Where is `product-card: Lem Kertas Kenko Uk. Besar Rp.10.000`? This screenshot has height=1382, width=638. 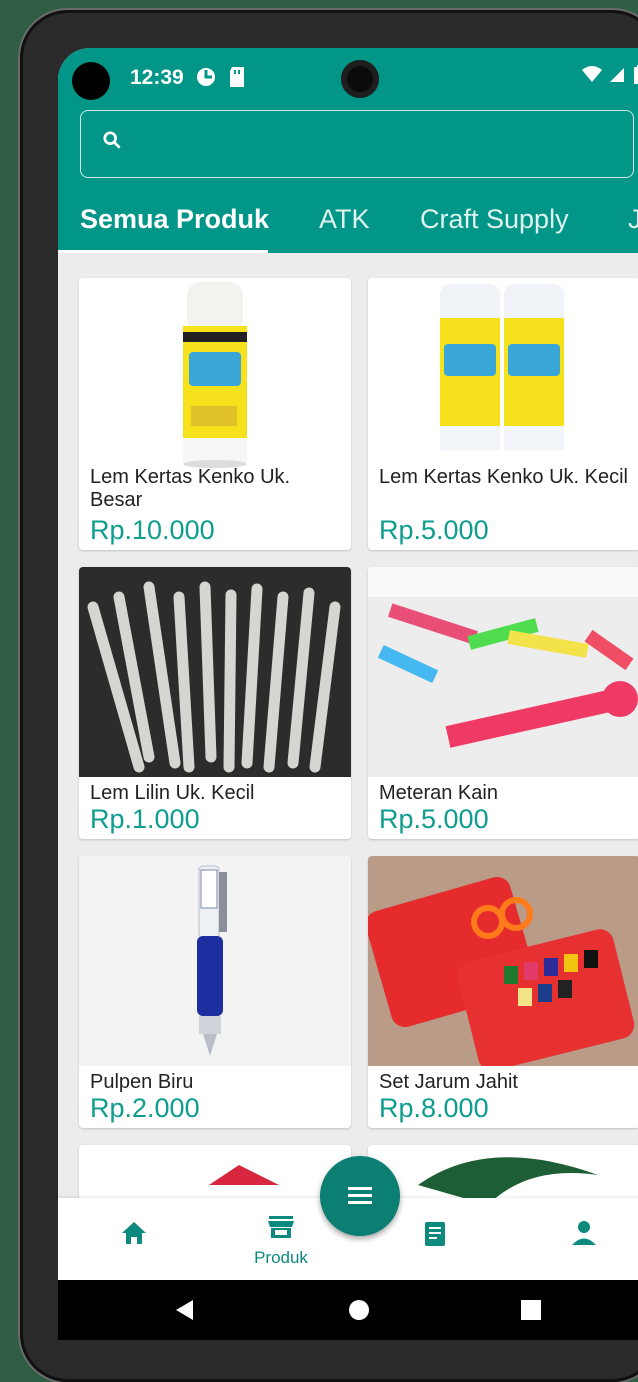
product-card: Lem Kertas Kenko Uk. Besar Rp.10.000 is located at coordinates (215, 414).